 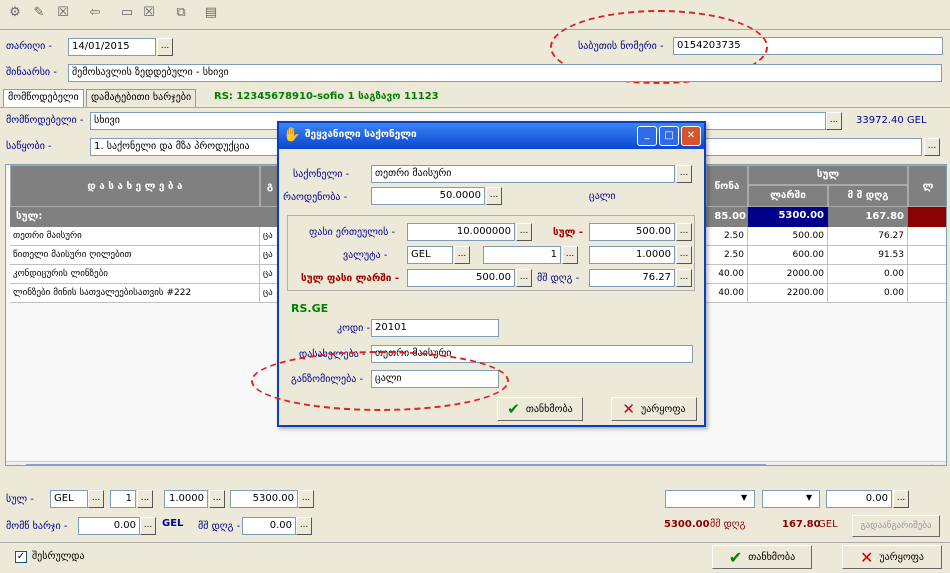 What do you see at coordinates (568, 232) in the screenshot?
I see `dlg-sum-label: სულ -` at bounding box center [568, 232].